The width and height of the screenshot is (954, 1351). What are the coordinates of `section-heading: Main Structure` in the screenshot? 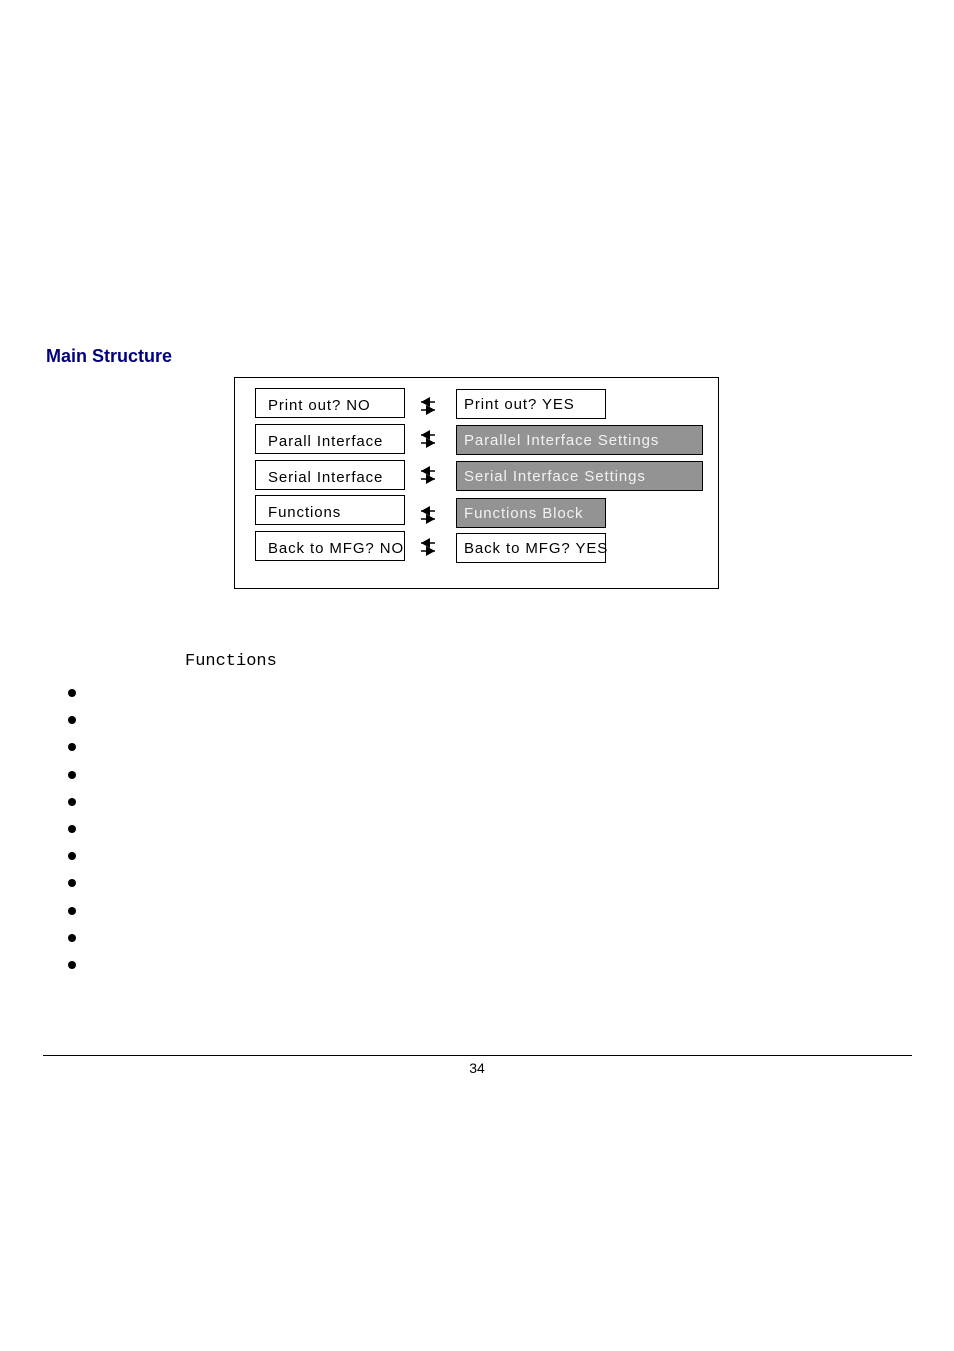 It's located at (109, 356).